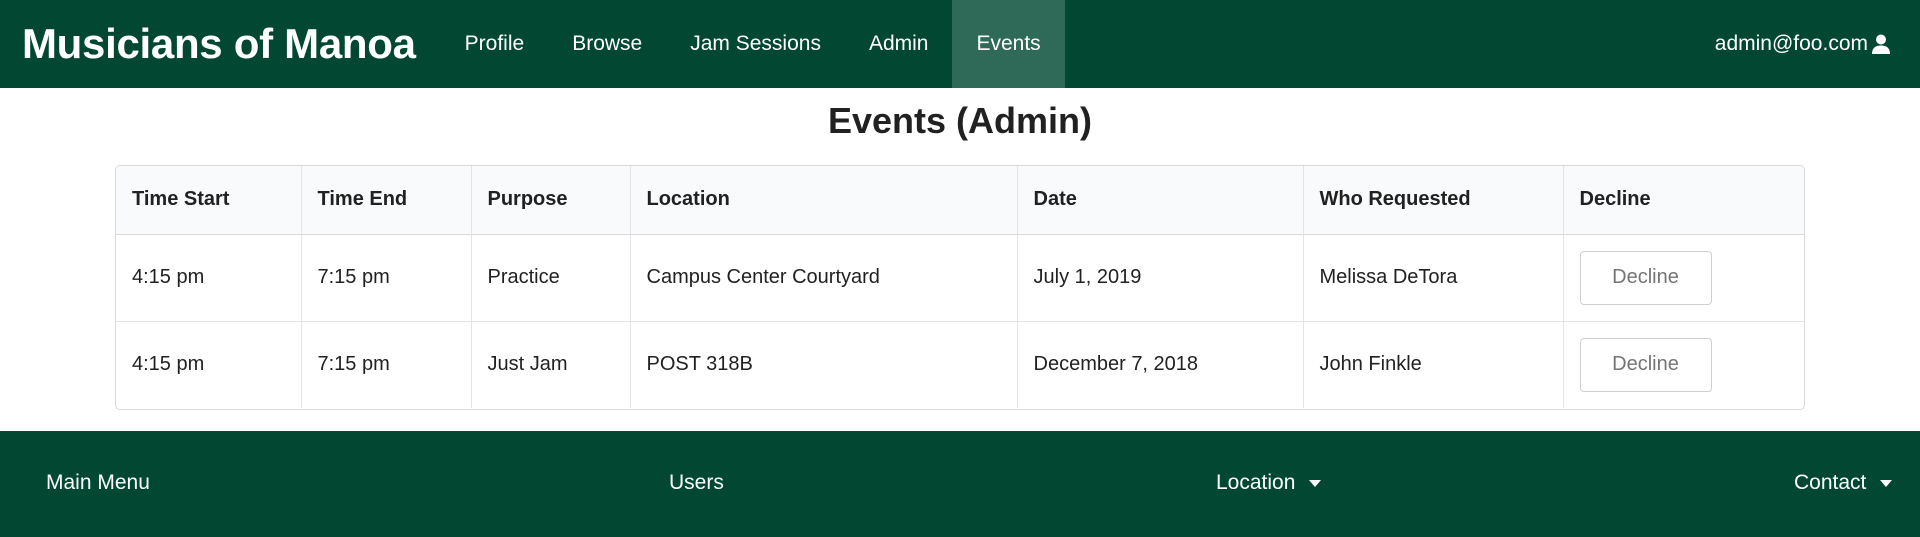  What do you see at coordinates (1256, 482) in the screenshot?
I see `footer-location-label: Location` at bounding box center [1256, 482].